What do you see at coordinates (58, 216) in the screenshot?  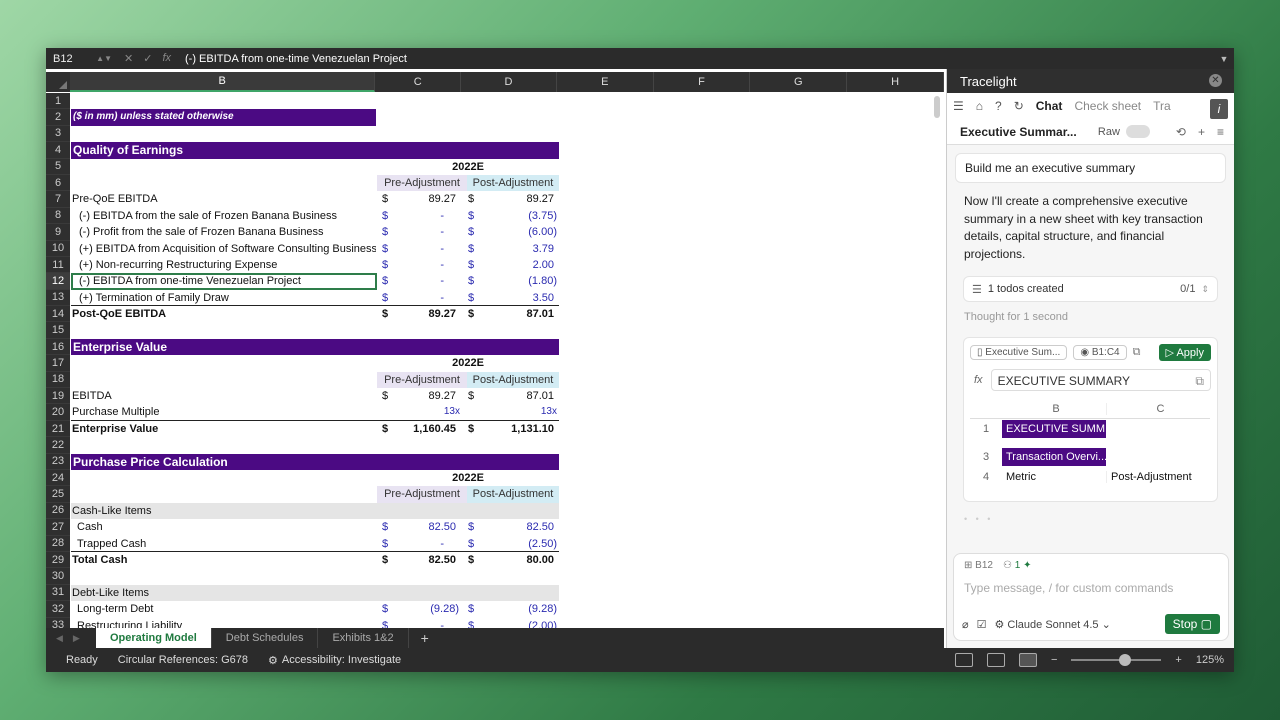 I see `row-number: 8` at bounding box center [58, 216].